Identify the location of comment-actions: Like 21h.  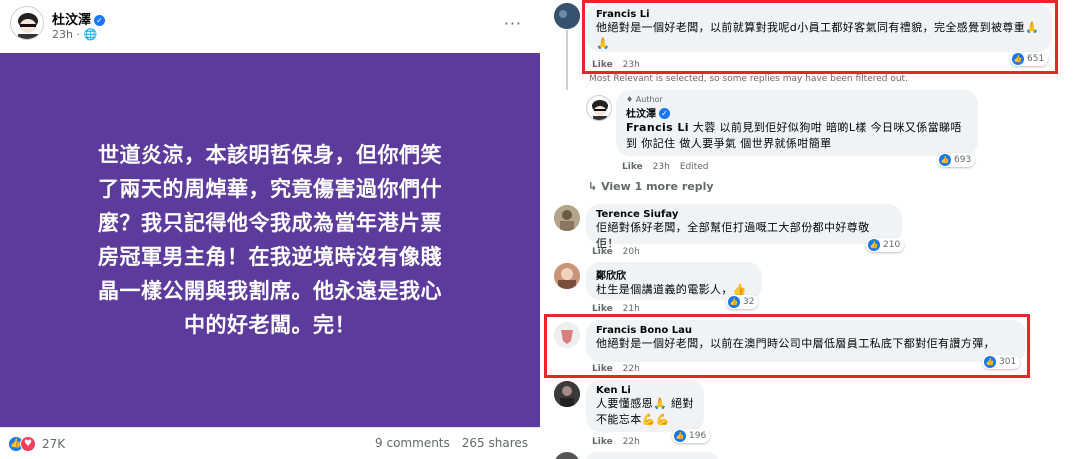
(621, 309).